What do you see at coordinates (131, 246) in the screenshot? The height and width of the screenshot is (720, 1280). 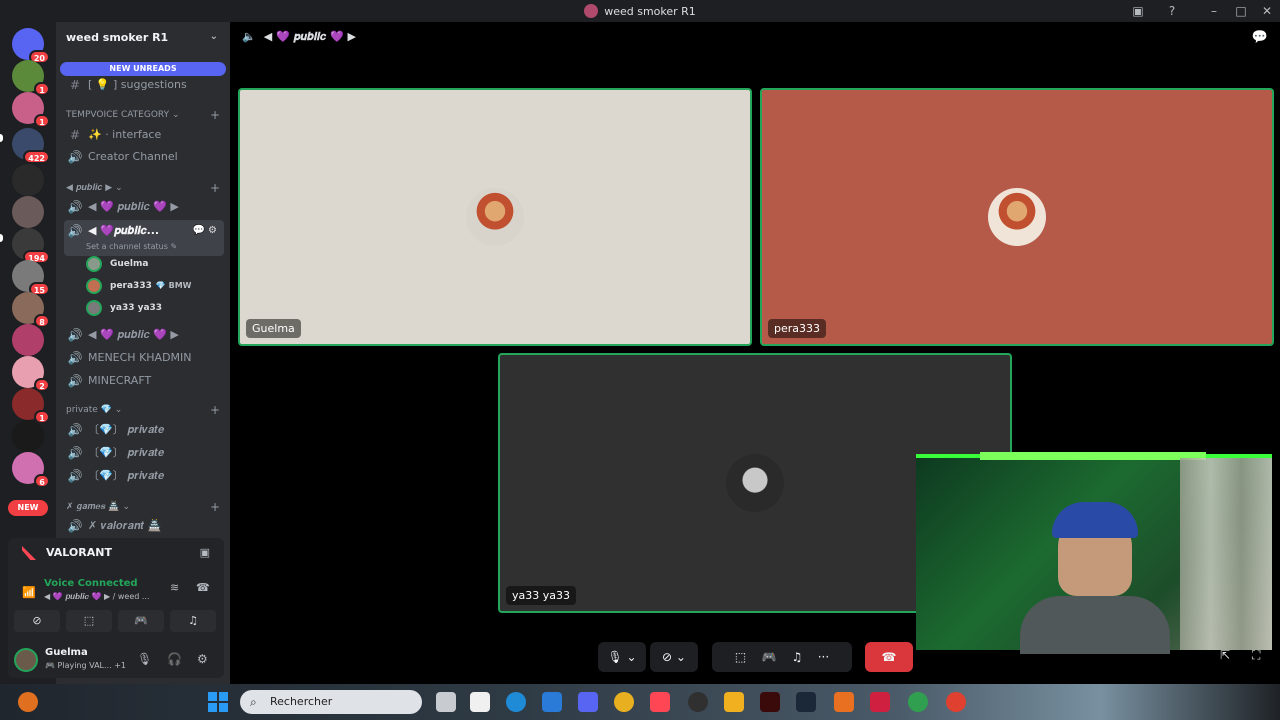 I see `channel-status: Set a channel status ✎` at bounding box center [131, 246].